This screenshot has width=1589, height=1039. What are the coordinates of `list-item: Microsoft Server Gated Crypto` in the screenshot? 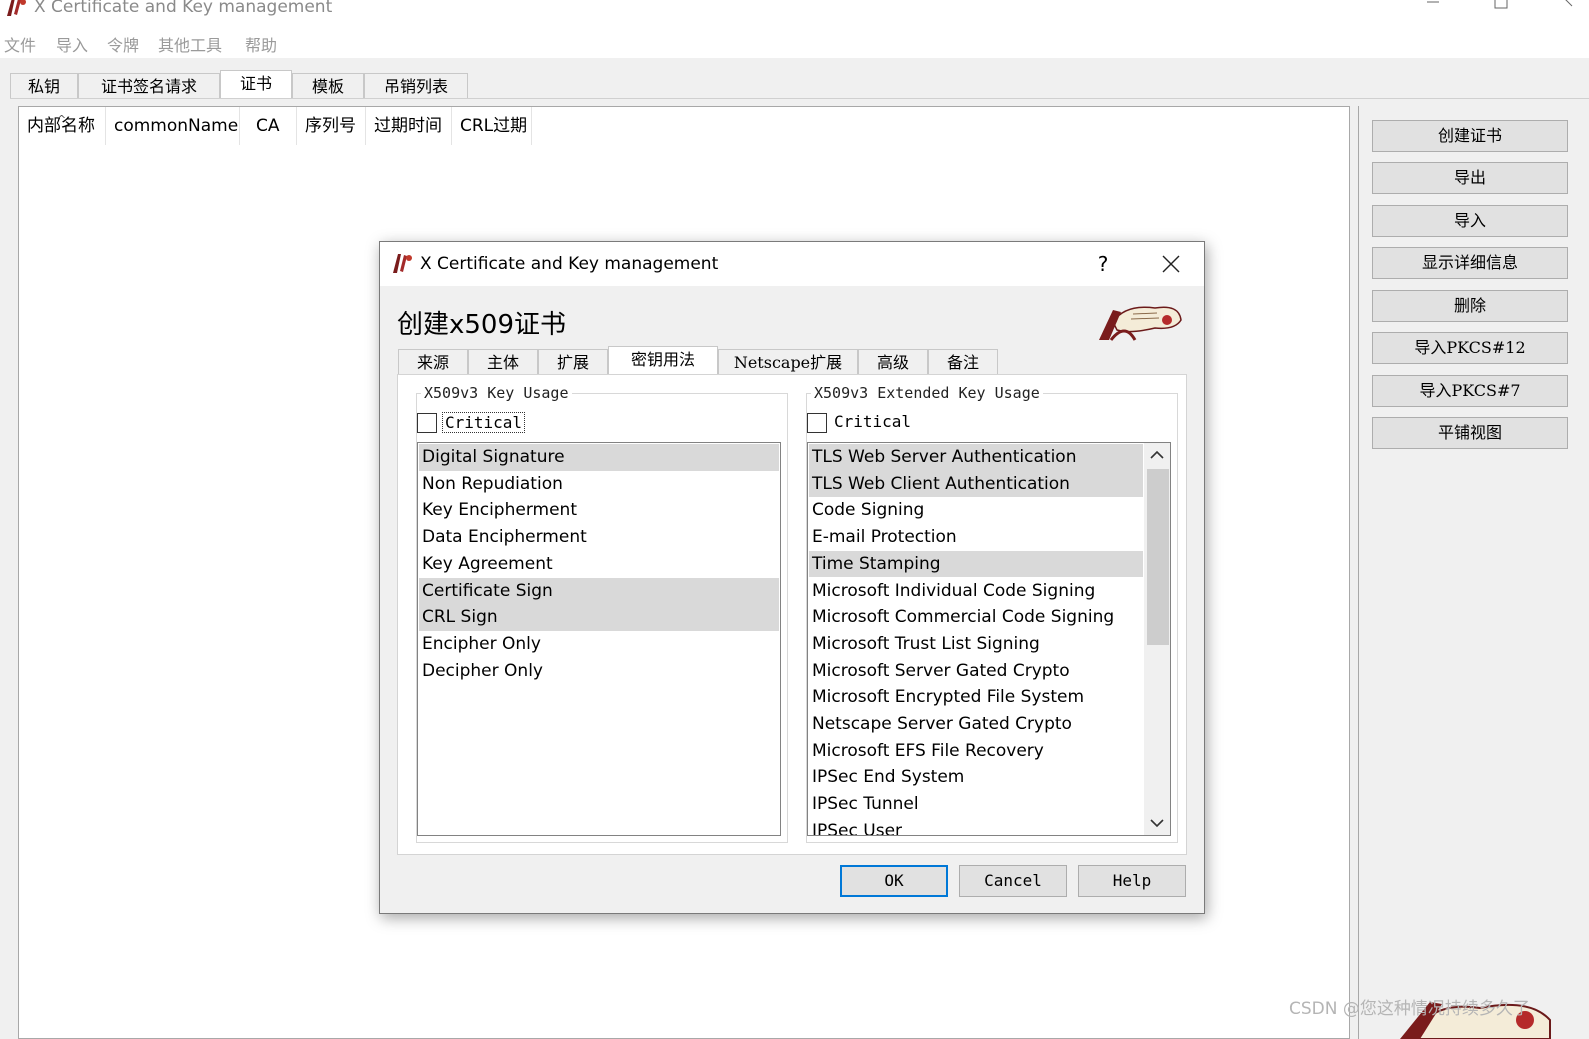 It's located at (976, 671).